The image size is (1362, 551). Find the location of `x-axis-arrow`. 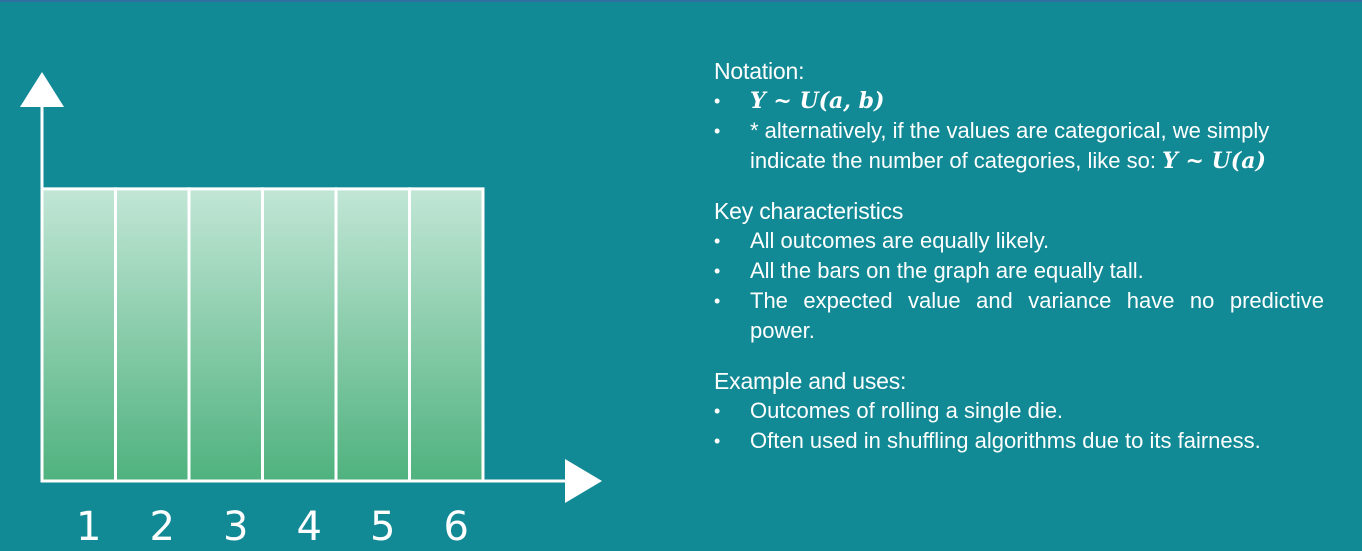

x-axis-arrow is located at coordinates (583, 481).